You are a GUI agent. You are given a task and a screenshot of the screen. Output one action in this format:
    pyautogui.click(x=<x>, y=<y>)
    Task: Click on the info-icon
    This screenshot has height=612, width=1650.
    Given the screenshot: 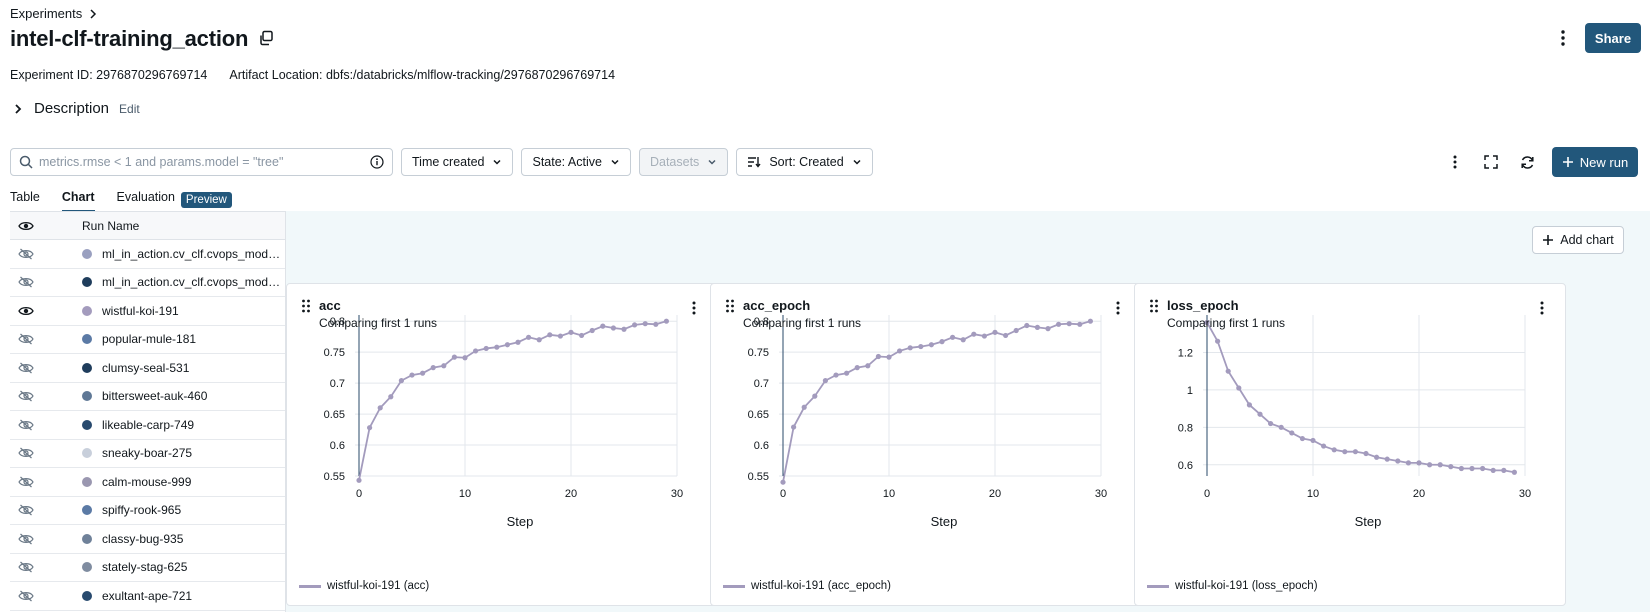 What is the action you would take?
    pyautogui.click(x=377, y=162)
    